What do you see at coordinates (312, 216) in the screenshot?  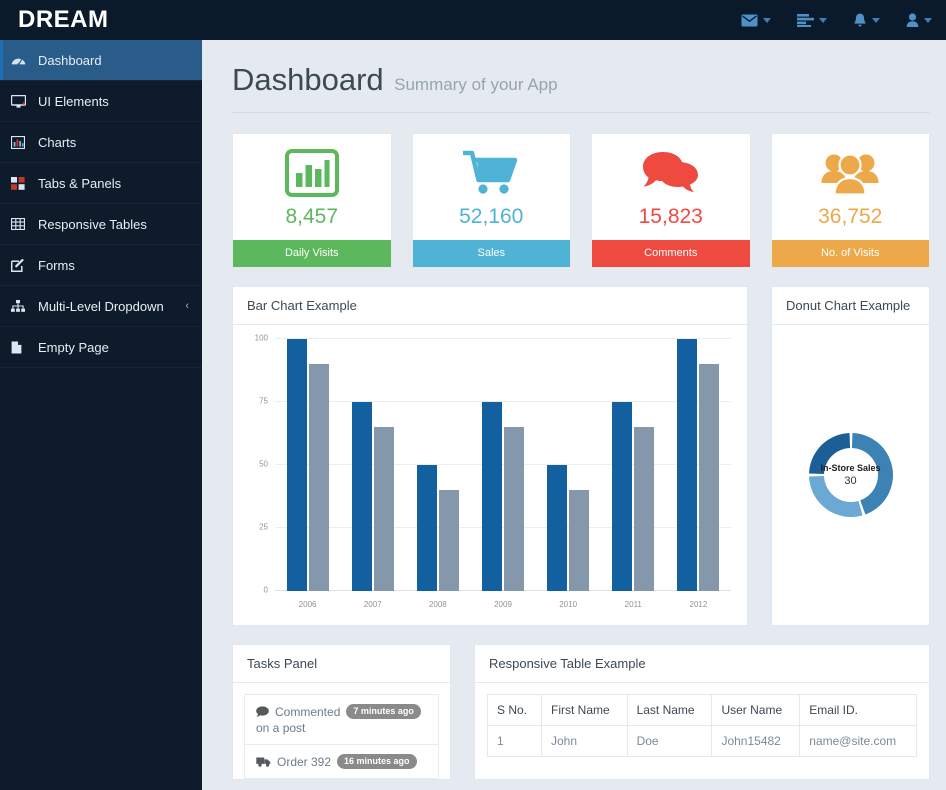 I see `stat-value: 8,457` at bounding box center [312, 216].